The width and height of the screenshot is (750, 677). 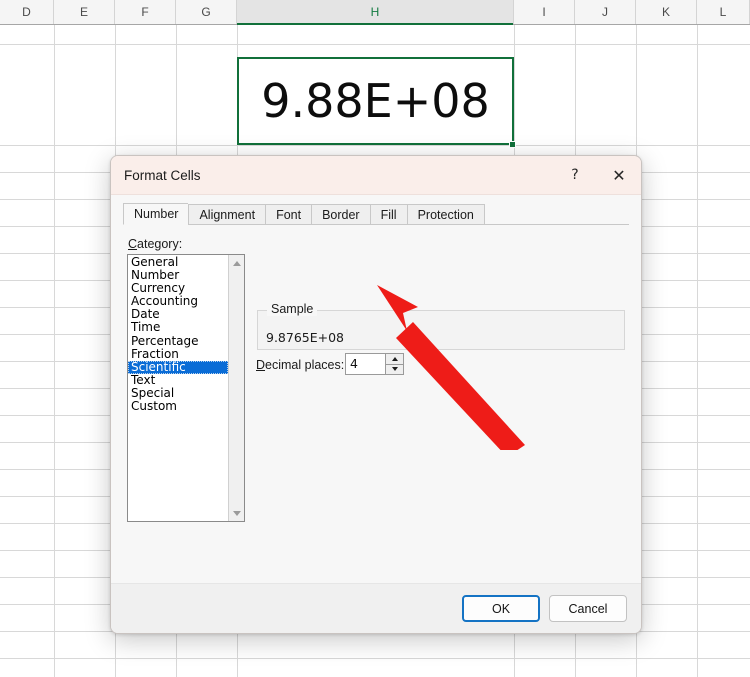 What do you see at coordinates (619, 175) in the screenshot?
I see `close-icon: ✕` at bounding box center [619, 175].